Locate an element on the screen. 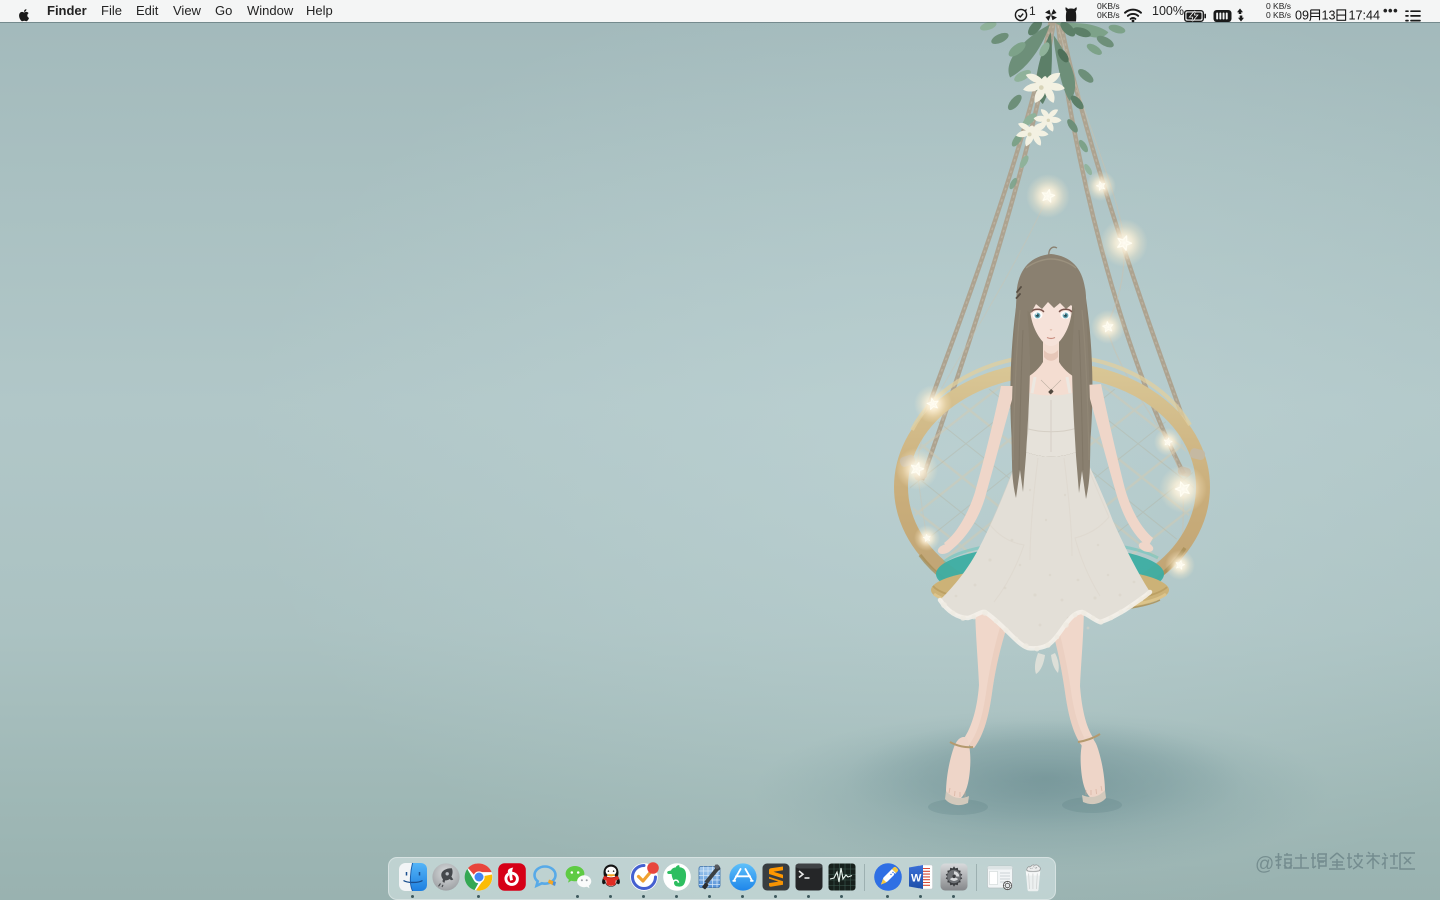  svg-text: W is located at coordinates (916, 879).